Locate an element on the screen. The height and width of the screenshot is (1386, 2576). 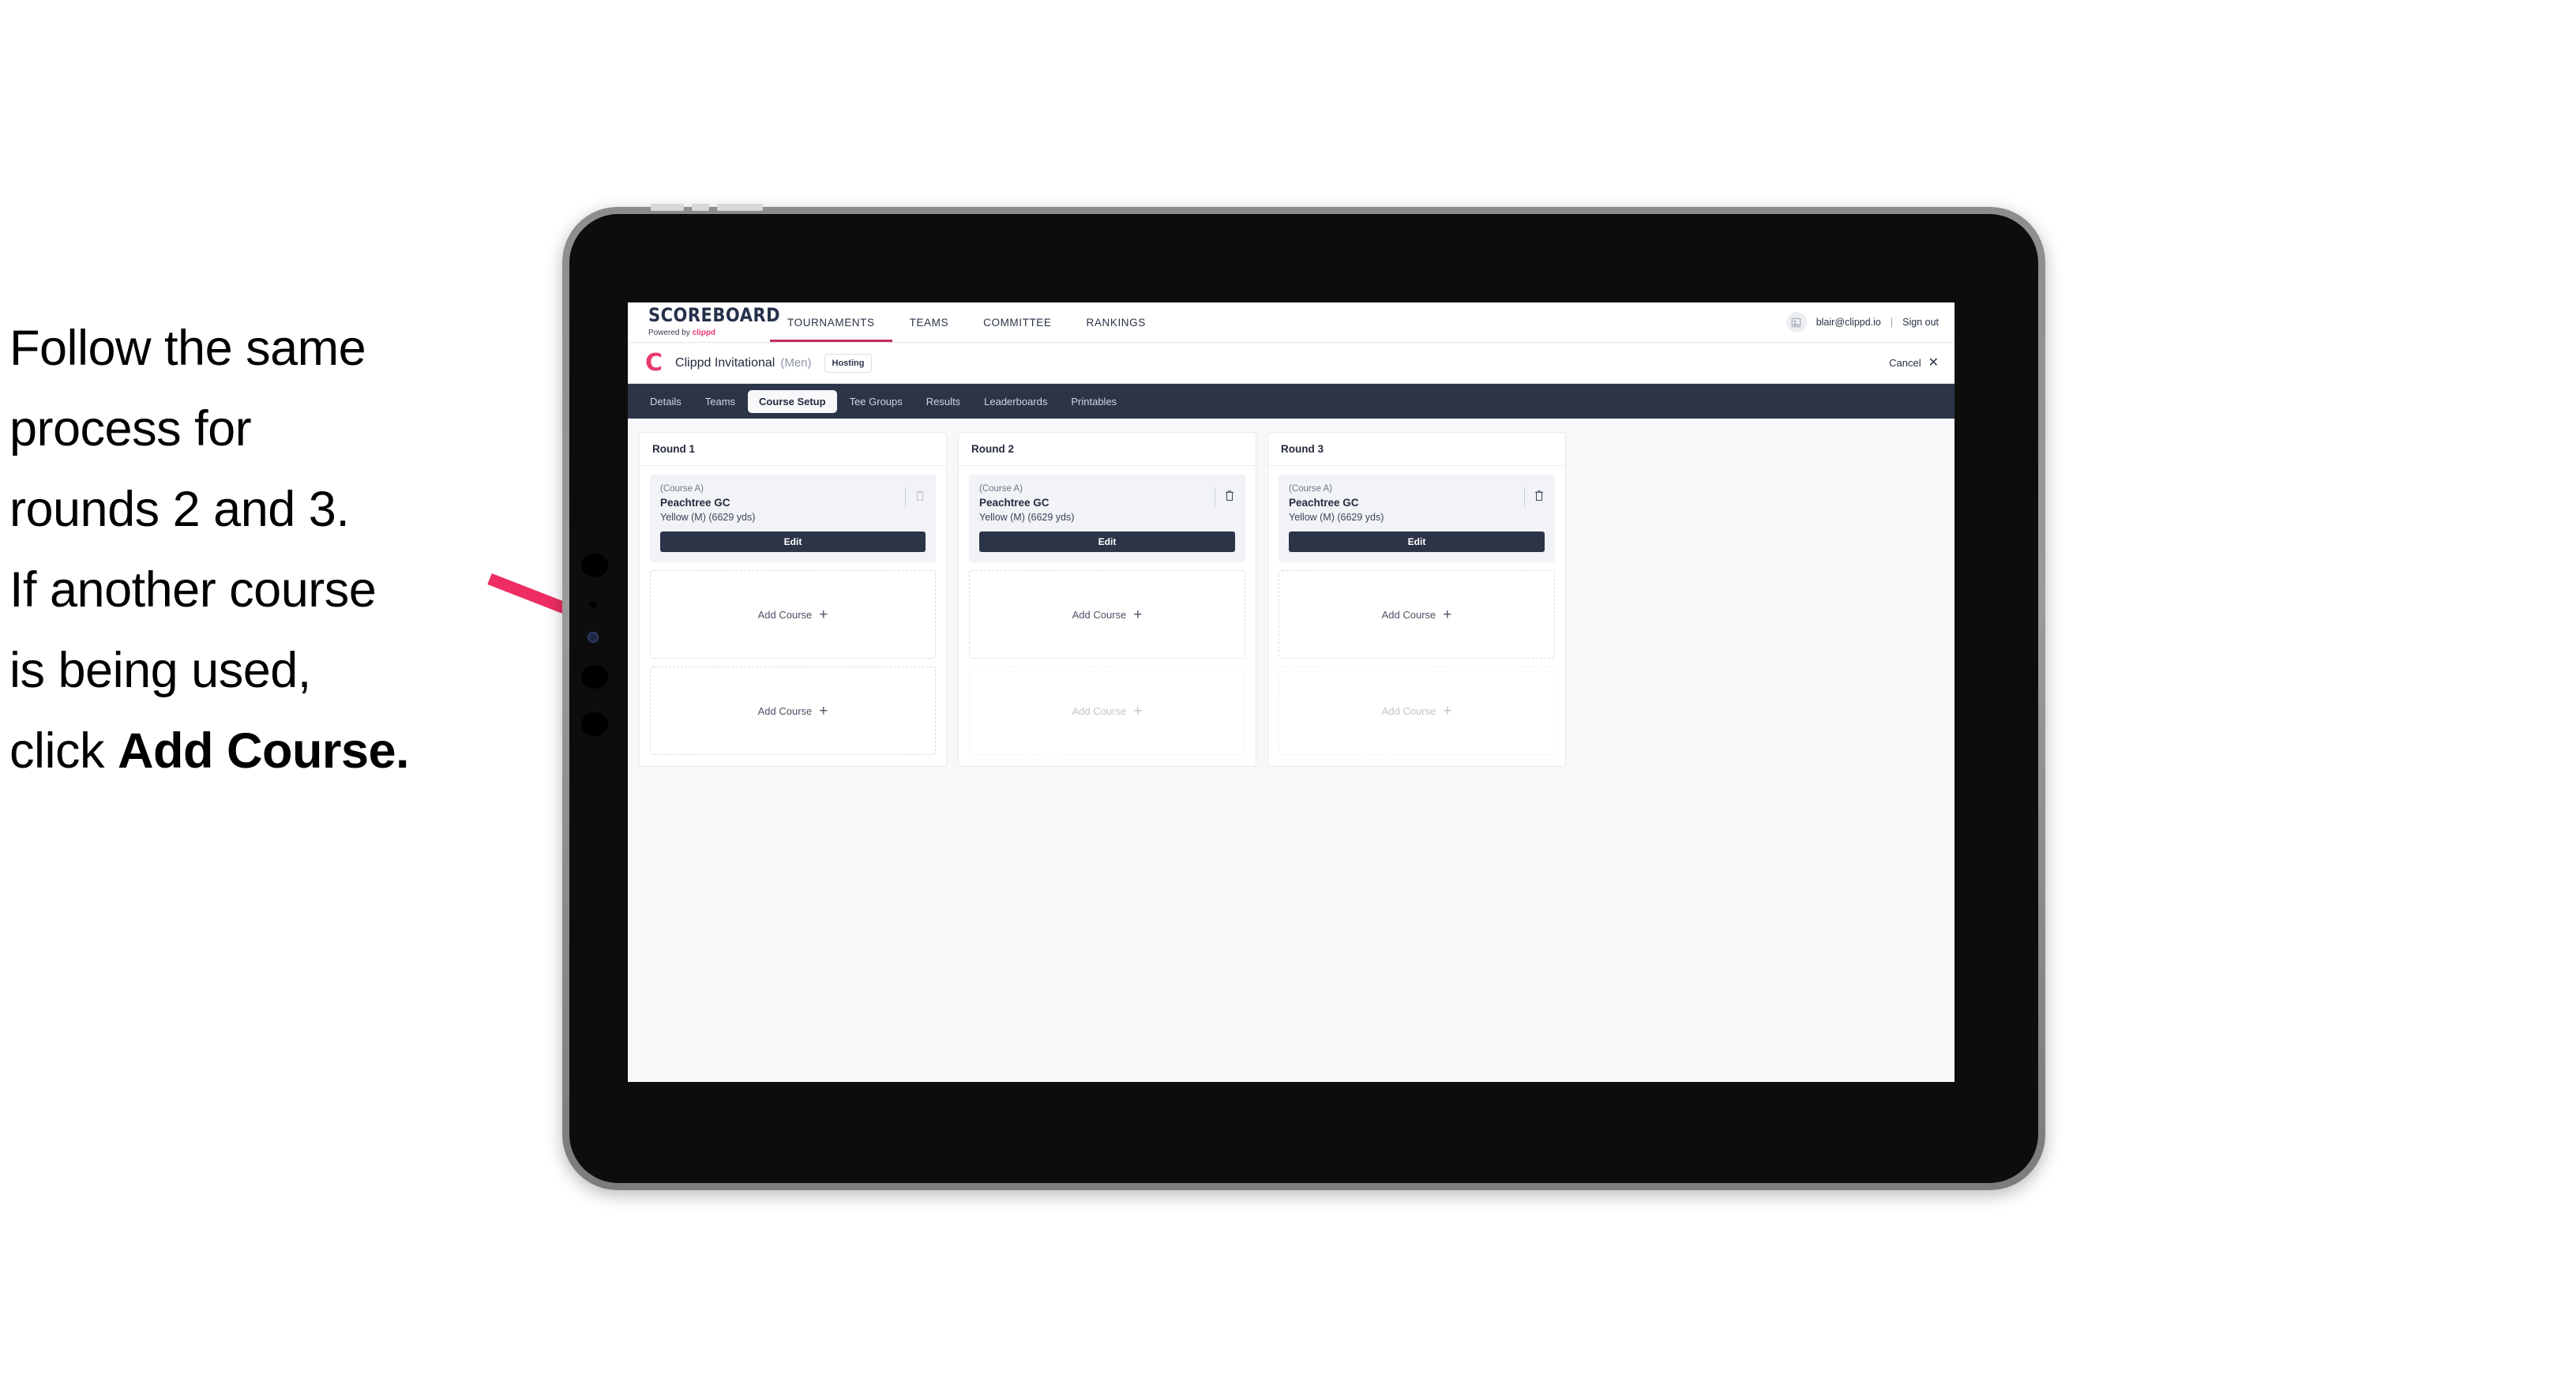
cancel-label: Cancel is located at coordinates (1905, 363).